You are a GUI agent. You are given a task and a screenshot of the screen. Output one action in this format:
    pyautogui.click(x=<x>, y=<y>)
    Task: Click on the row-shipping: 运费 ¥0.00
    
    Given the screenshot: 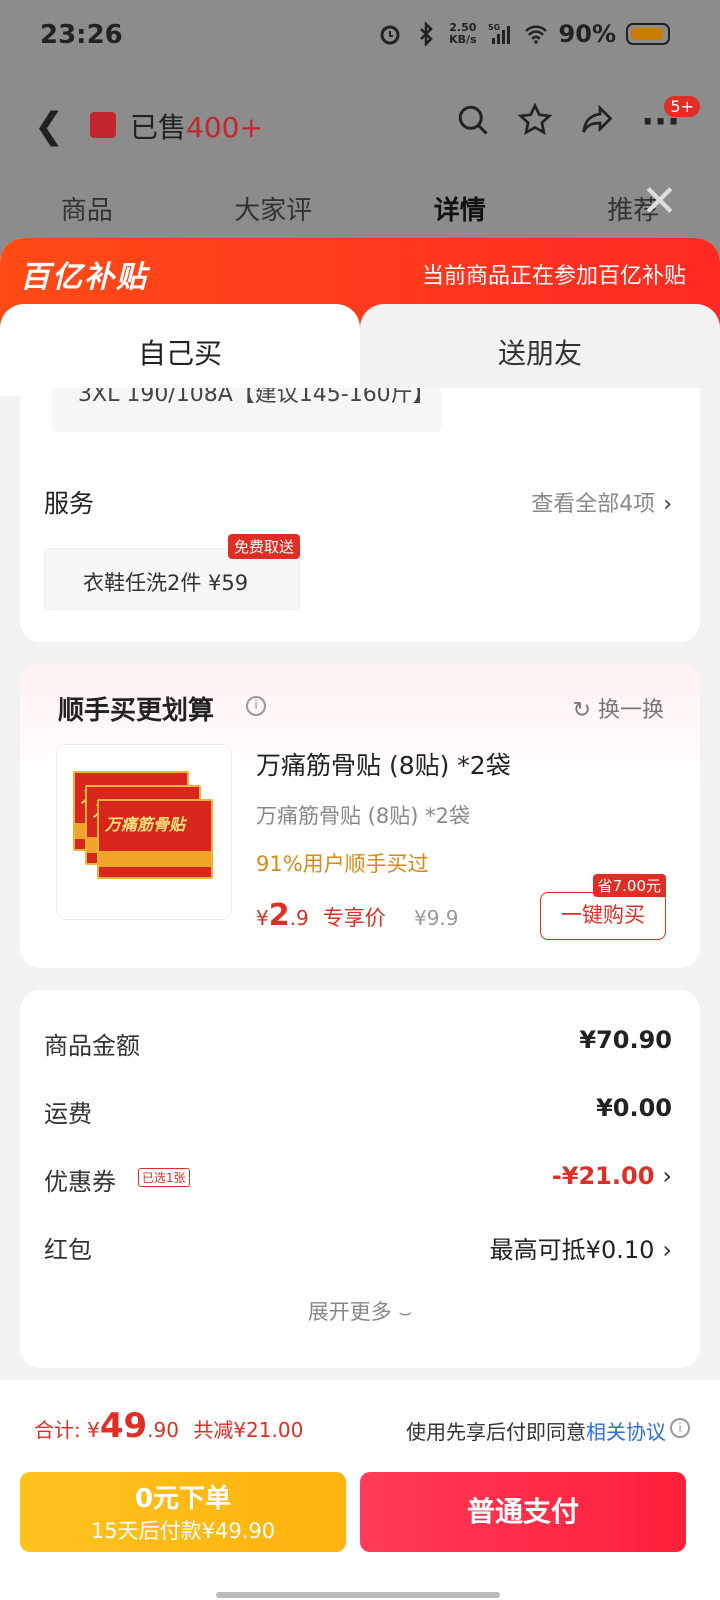 What is the action you would take?
    pyautogui.click(x=358, y=1111)
    